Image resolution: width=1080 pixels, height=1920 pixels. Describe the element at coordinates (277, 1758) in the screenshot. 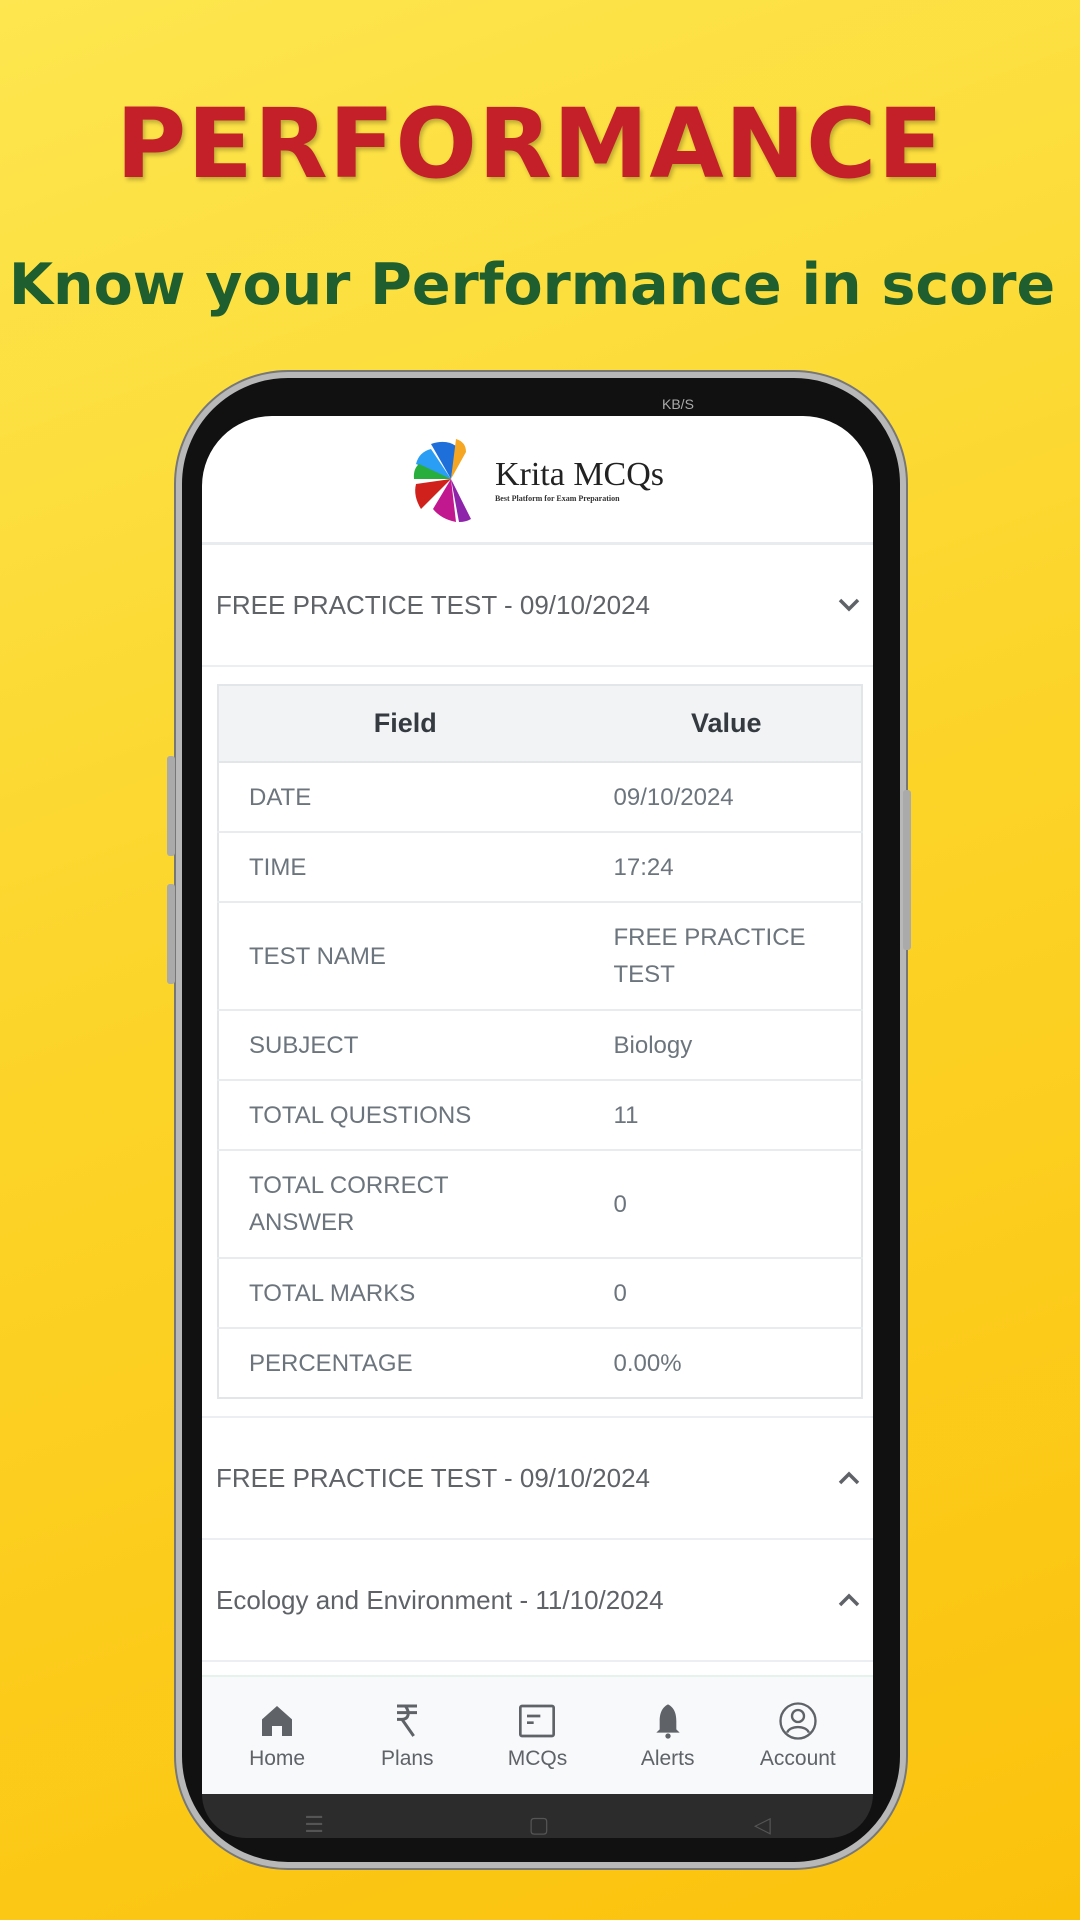

I see `nav-label: Home` at that location.